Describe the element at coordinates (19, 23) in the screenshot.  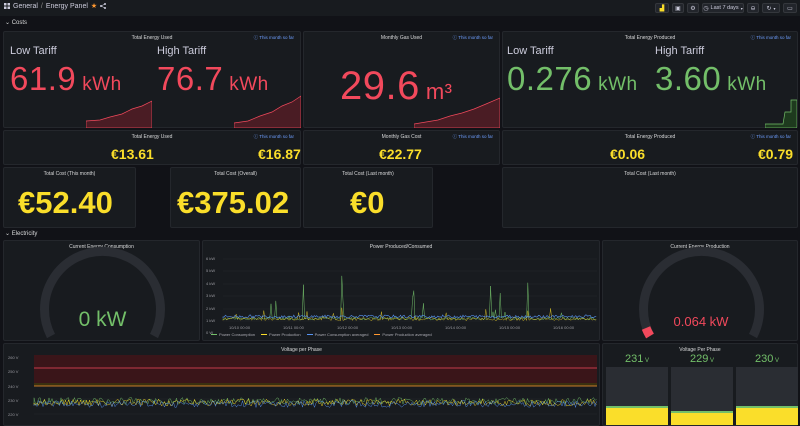
I see `row-title-costs: Costs` at that location.